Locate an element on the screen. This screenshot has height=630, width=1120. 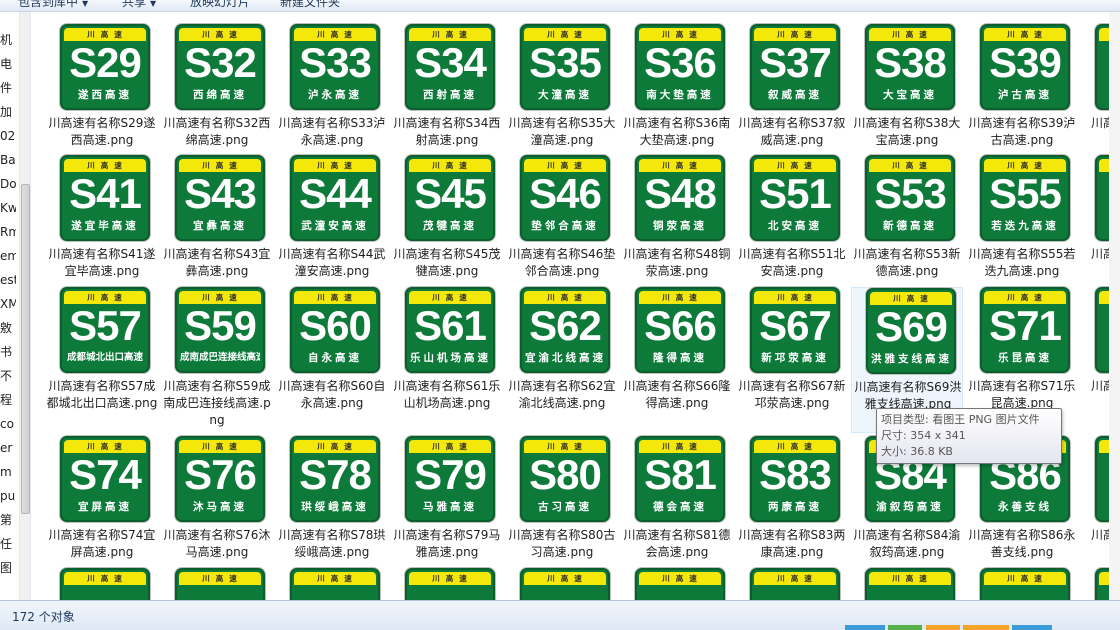
highway-sign-thumbnail: 川高速 S62 宜渝北线高速 is located at coordinates (565, 330).